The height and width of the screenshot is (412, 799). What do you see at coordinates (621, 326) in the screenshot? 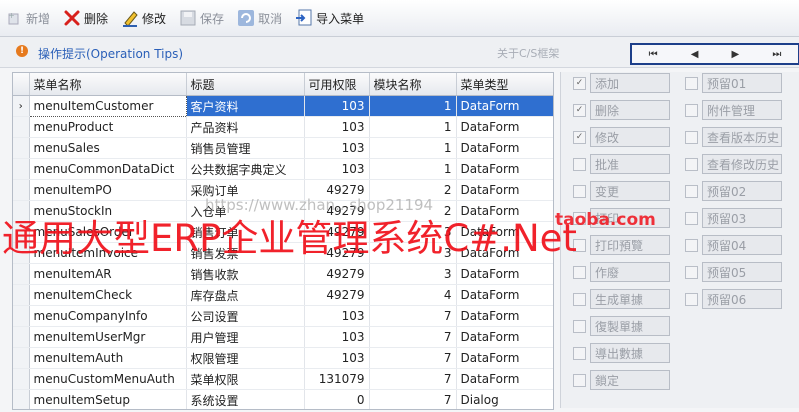
I see `permission-item: 復製單據` at bounding box center [621, 326].